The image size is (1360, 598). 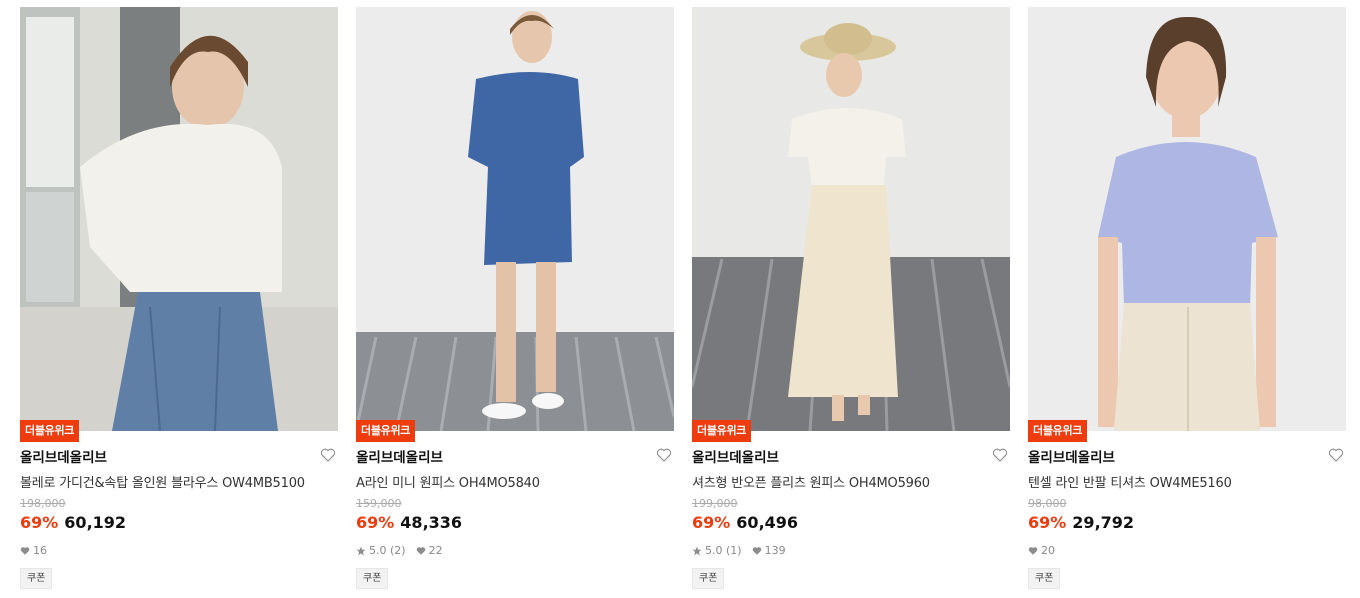 I want to click on rating: 5.0 (2), so click(x=381, y=550).